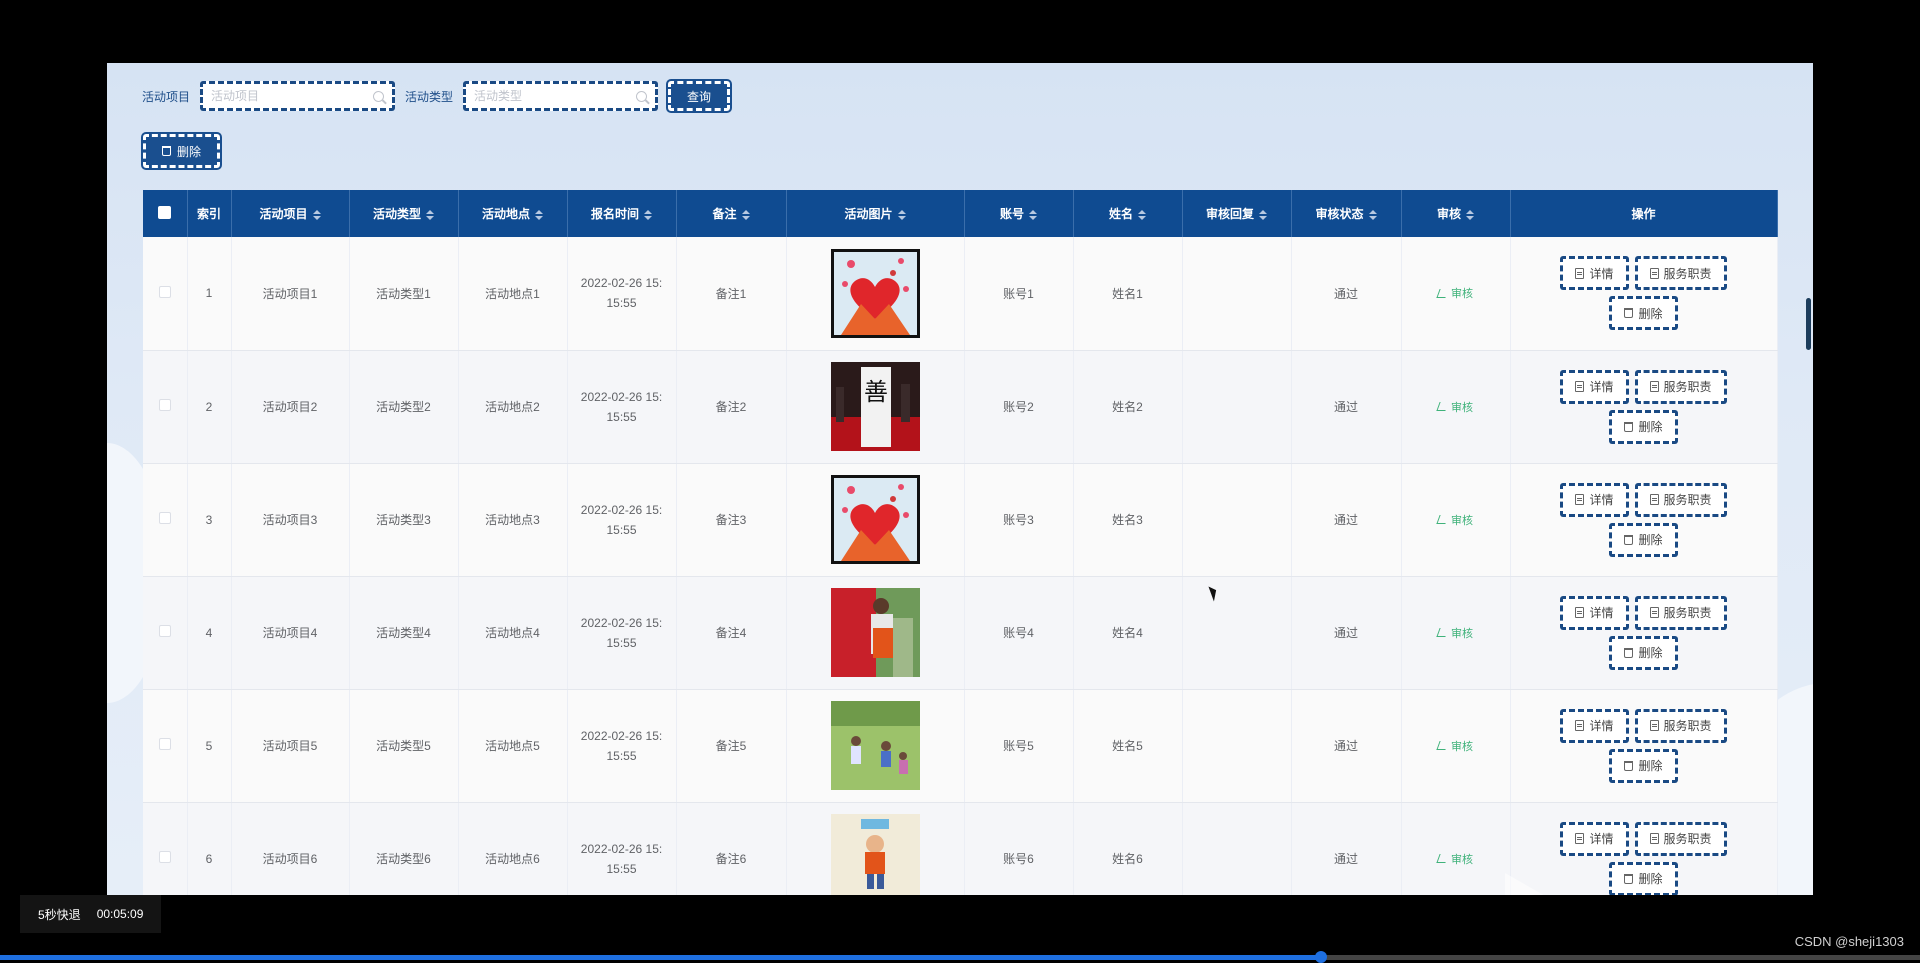 Image resolution: width=1920 pixels, height=963 pixels. I want to click on activity-image: 善, so click(875, 406).